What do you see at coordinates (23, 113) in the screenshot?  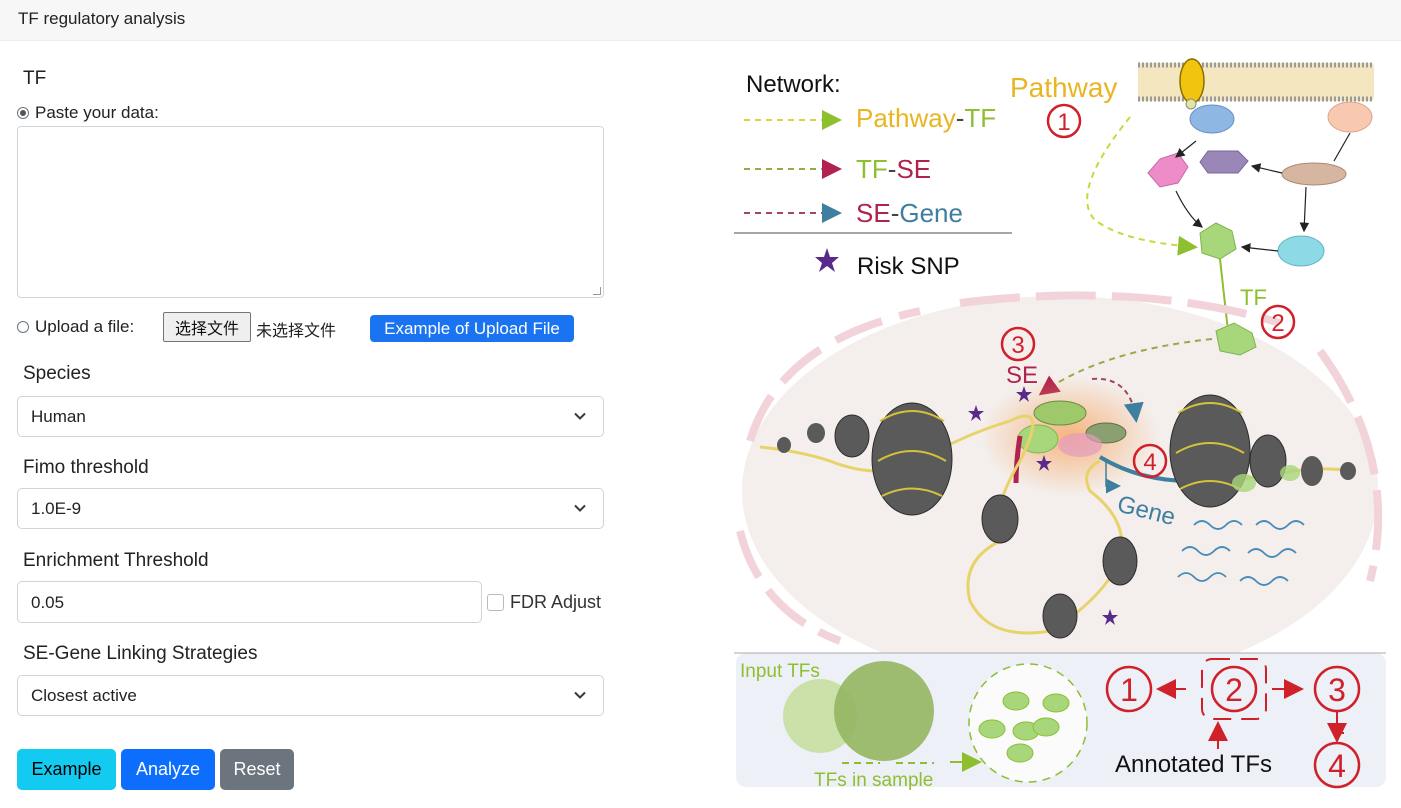 I see `paste-radio` at bounding box center [23, 113].